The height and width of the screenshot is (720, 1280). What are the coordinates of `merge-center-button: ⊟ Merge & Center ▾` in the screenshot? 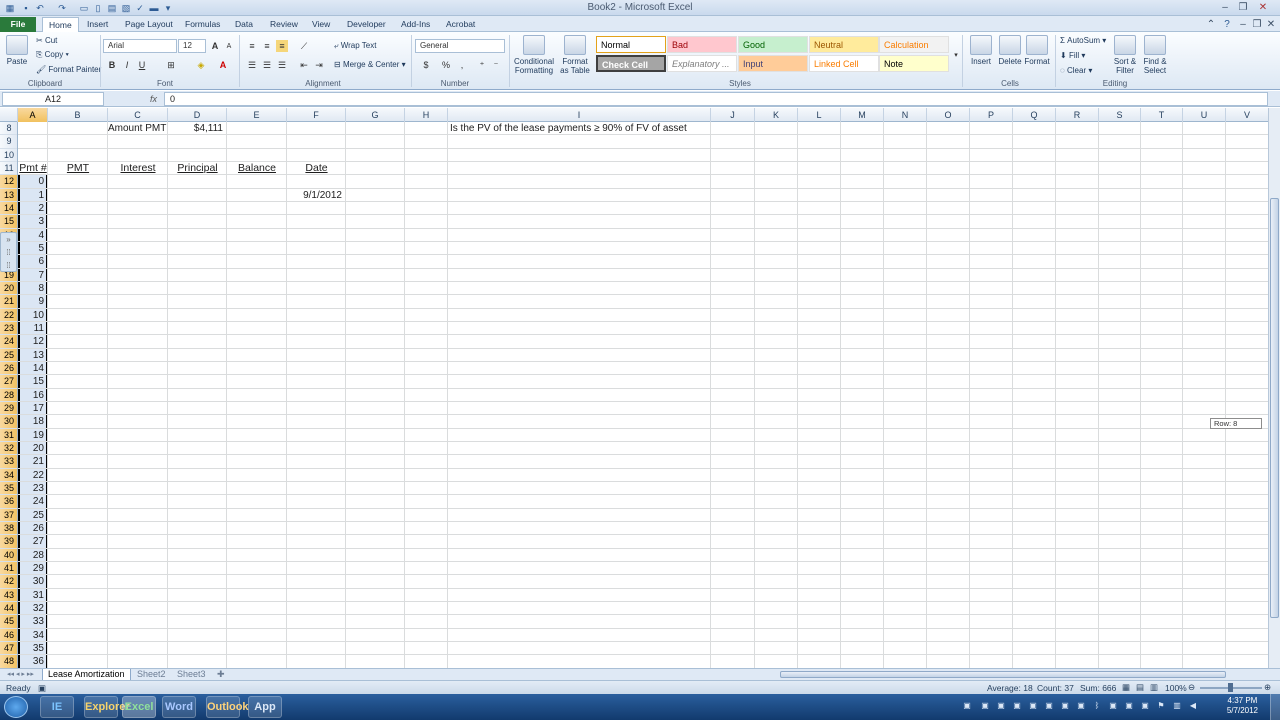 It's located at (370, 64).